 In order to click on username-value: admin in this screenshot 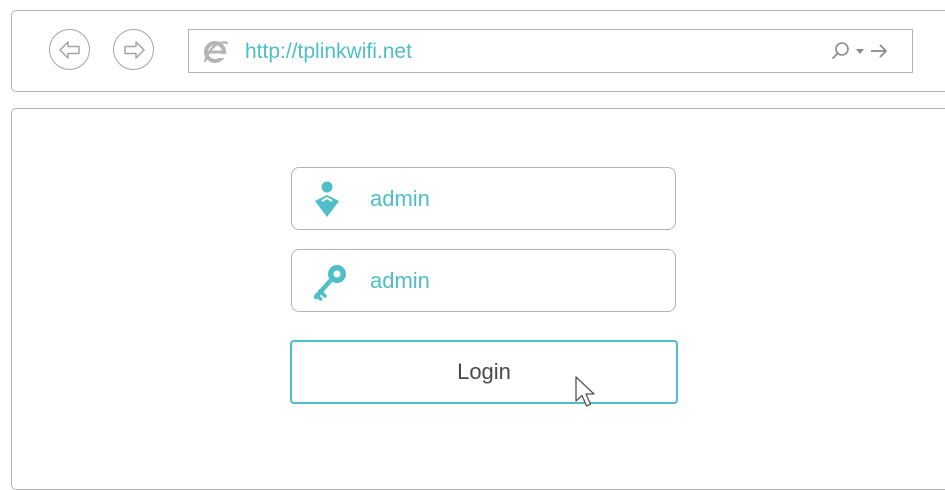, I will do `click(400, 198)`.